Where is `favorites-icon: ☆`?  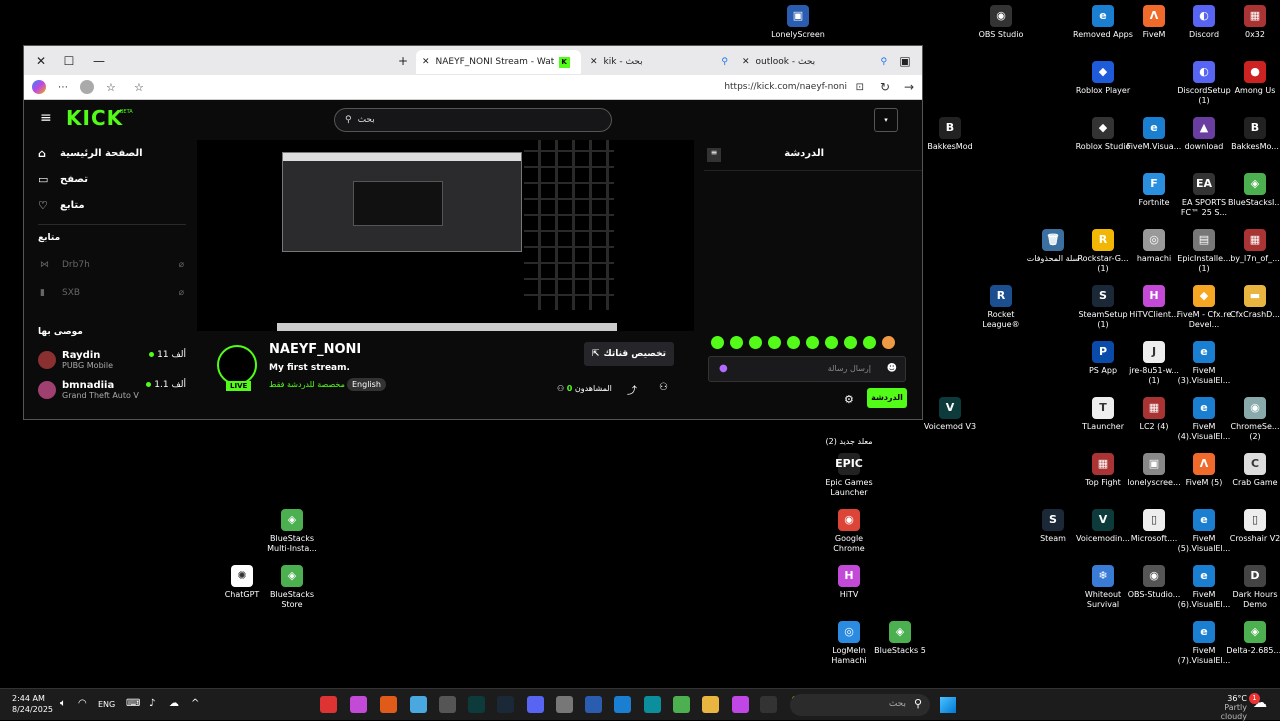
favorites-icon: ☆ is located at coordinates (111, 87).